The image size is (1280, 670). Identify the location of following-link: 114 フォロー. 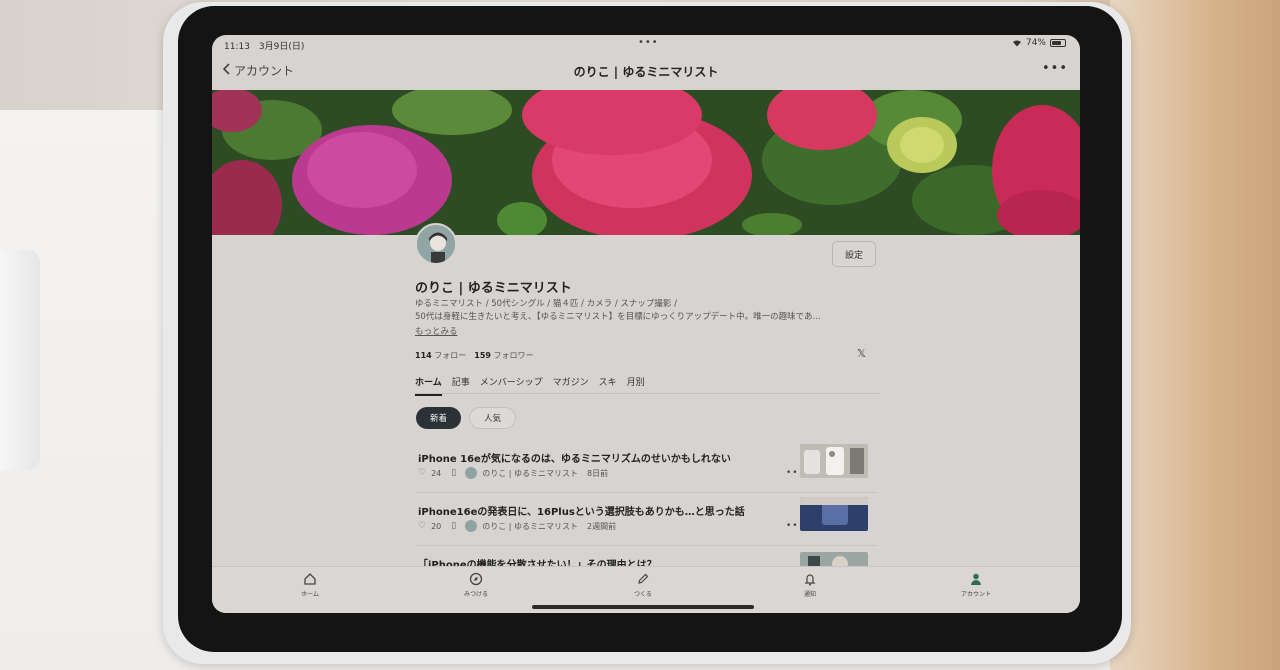
(440, 355).